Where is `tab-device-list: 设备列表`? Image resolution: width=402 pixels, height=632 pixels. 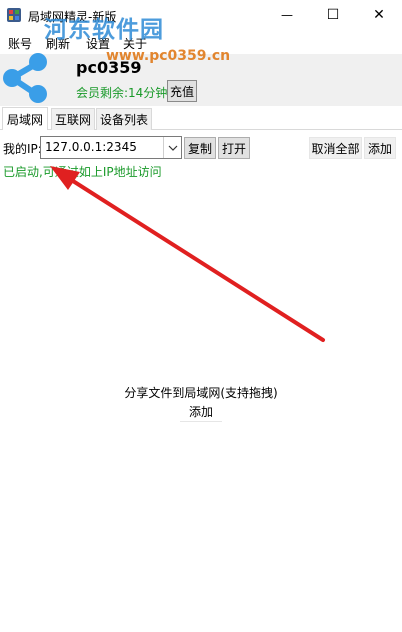 tab-device-list: 设备列表 is located at coordinates (124, 119).